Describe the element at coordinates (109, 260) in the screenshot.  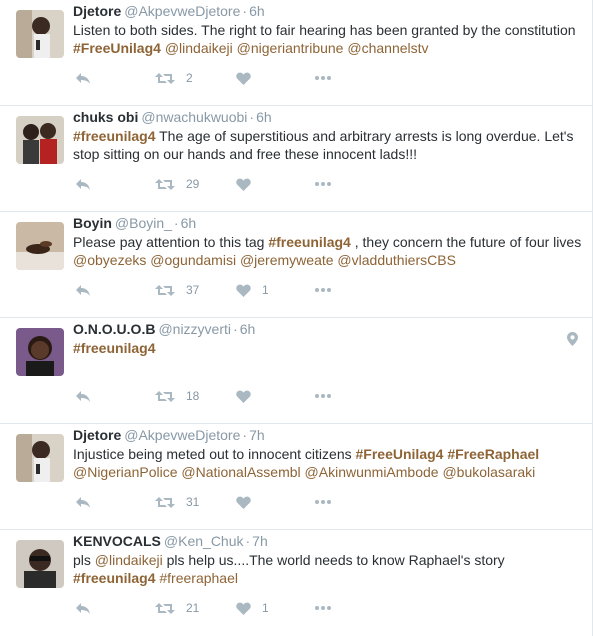
I see `mention-link: @obyezeks` at that location.